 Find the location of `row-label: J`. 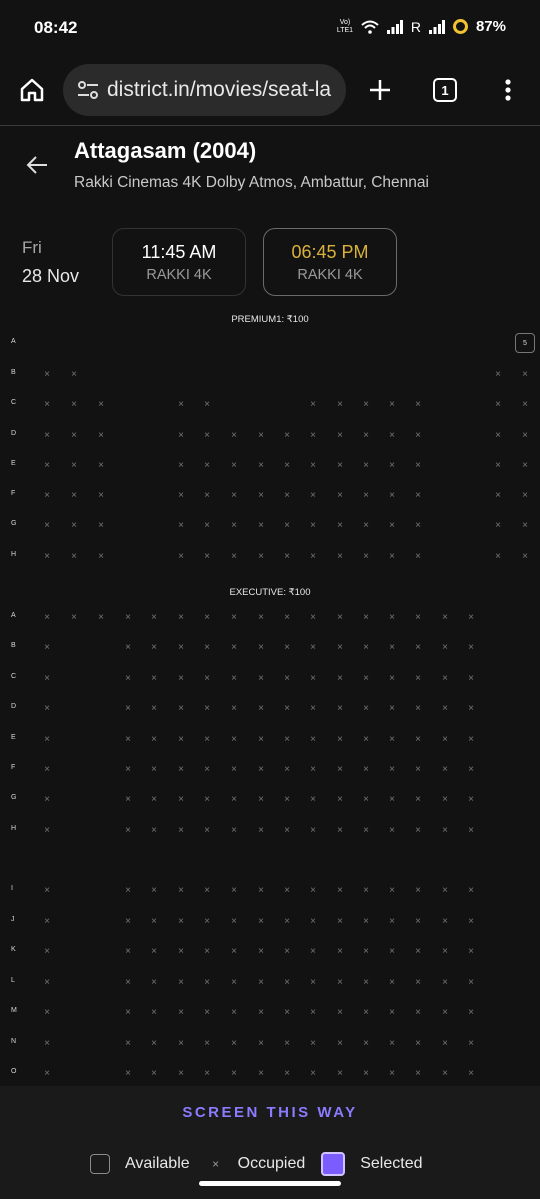

row-label: J is located at coordinates (13, 919).